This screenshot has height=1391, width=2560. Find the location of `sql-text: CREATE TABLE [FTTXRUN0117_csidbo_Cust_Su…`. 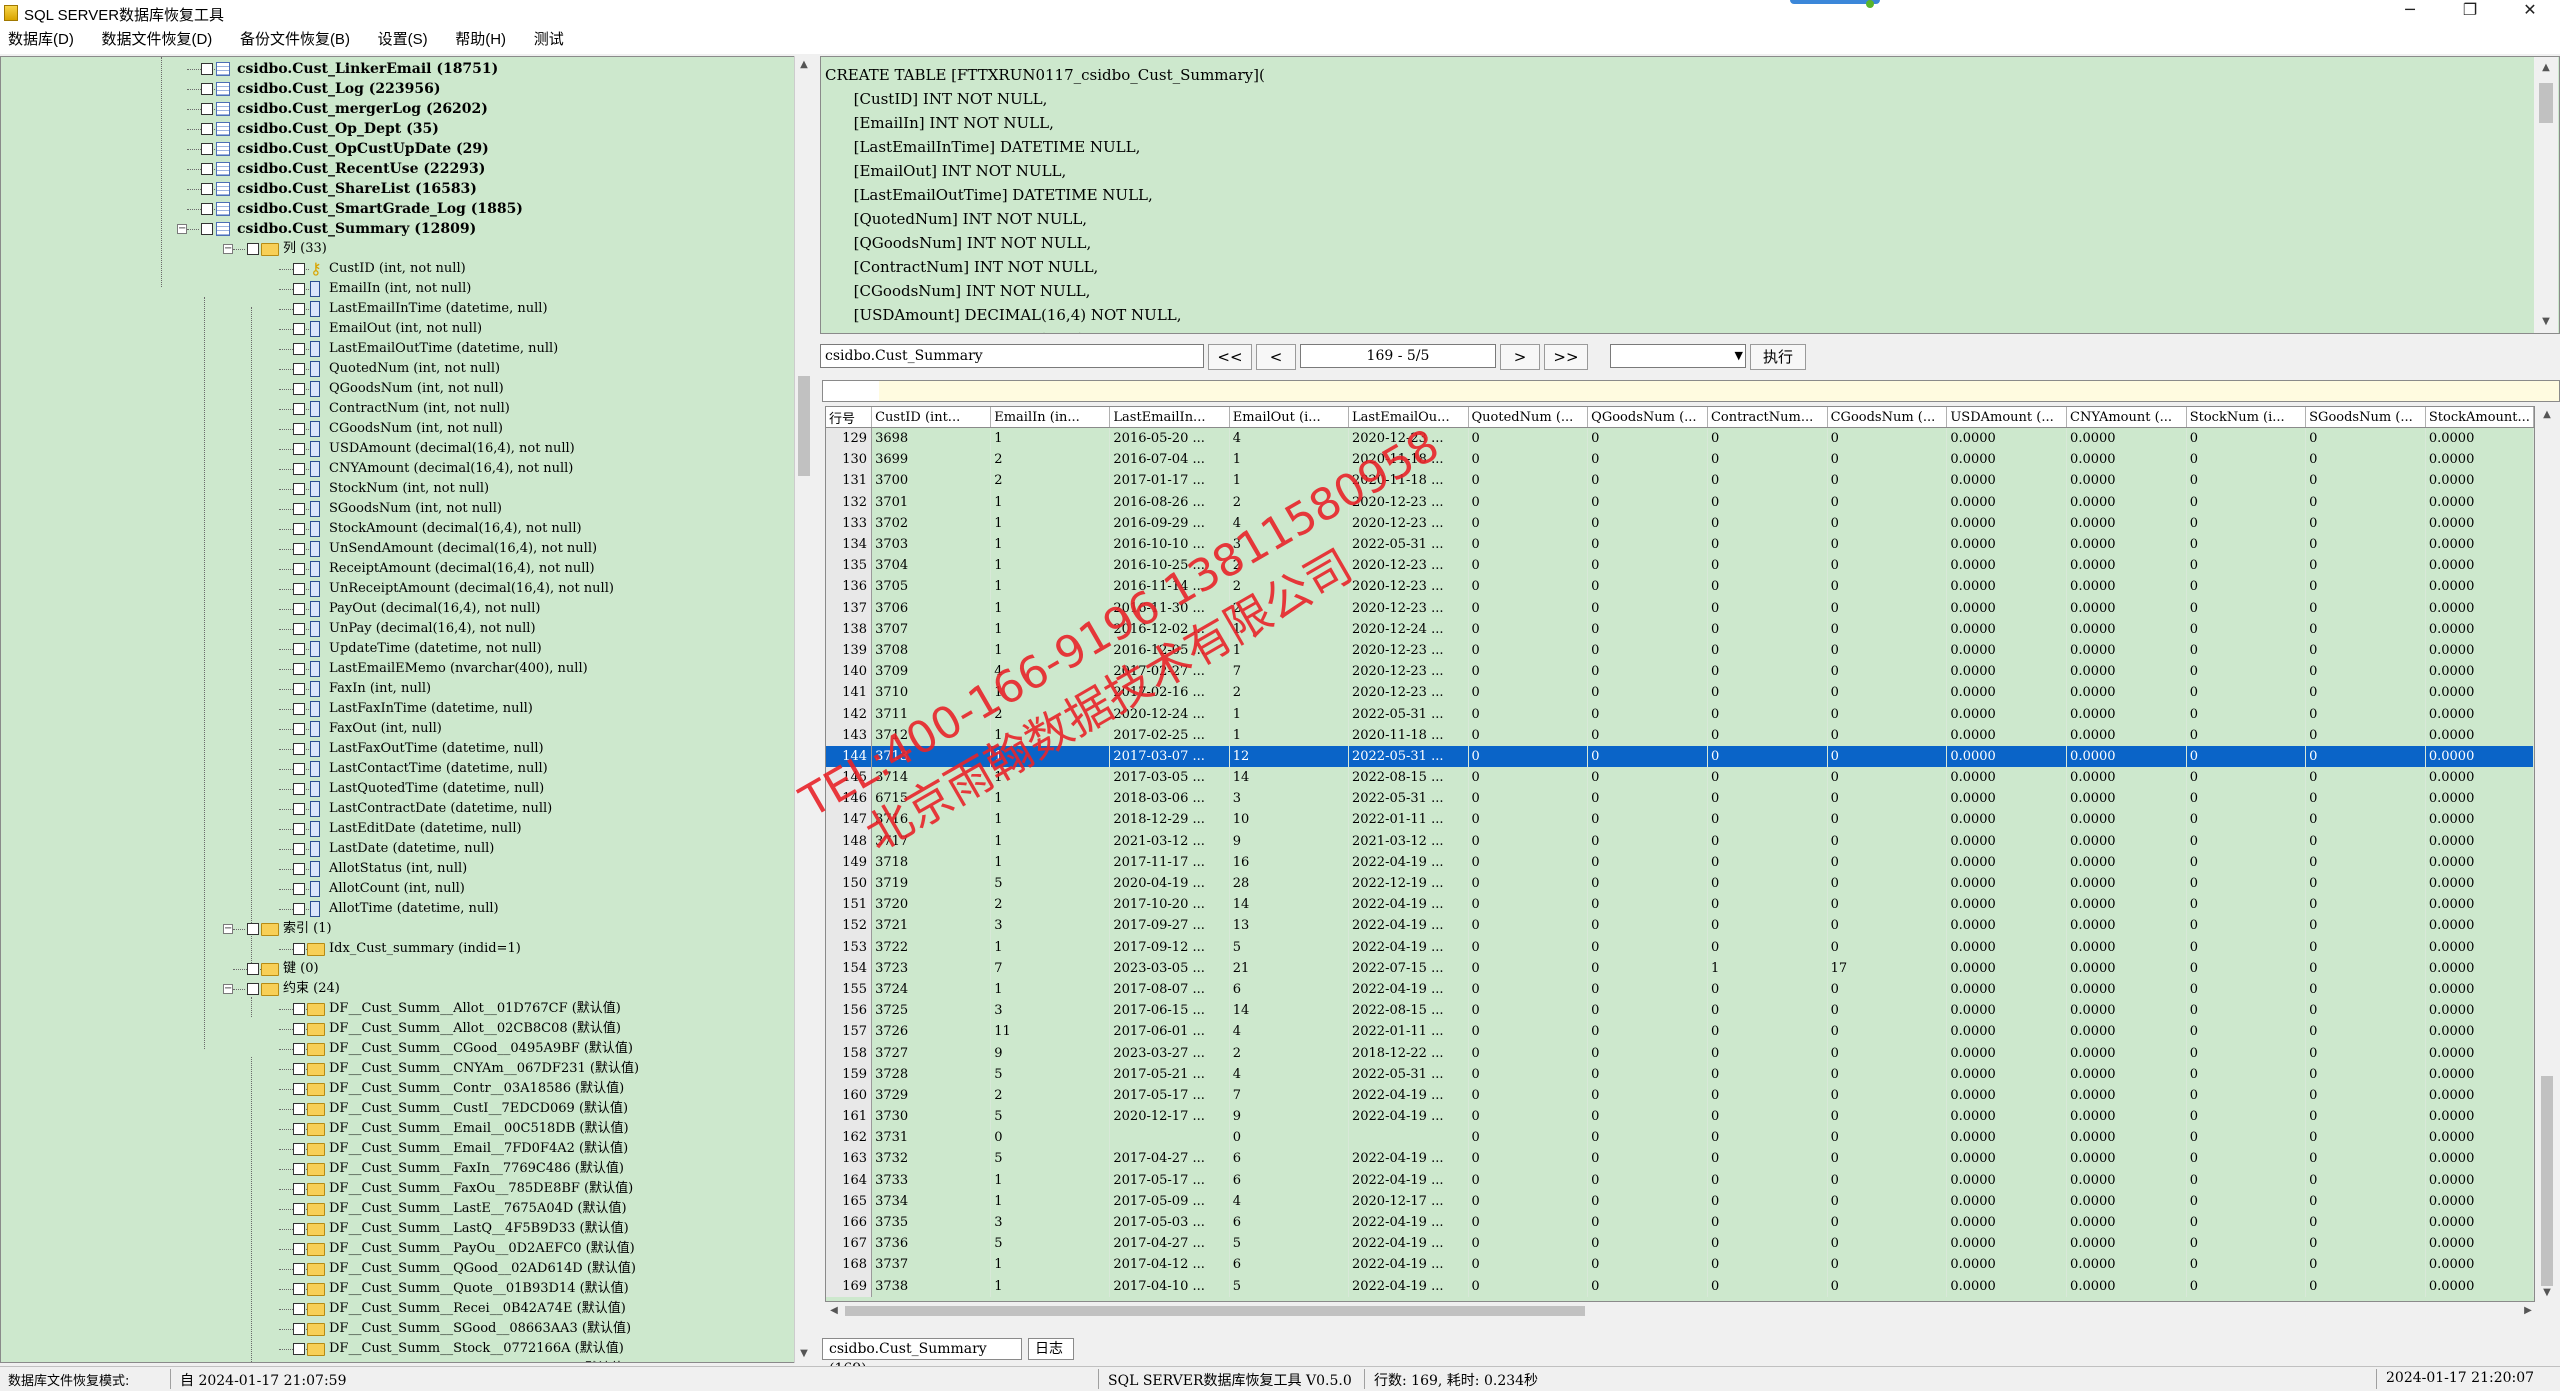

sql-text: CREATE TABLE [FTTXRUN0117_csidbo_Cust_Su… is located at coordinates (1690, 195).